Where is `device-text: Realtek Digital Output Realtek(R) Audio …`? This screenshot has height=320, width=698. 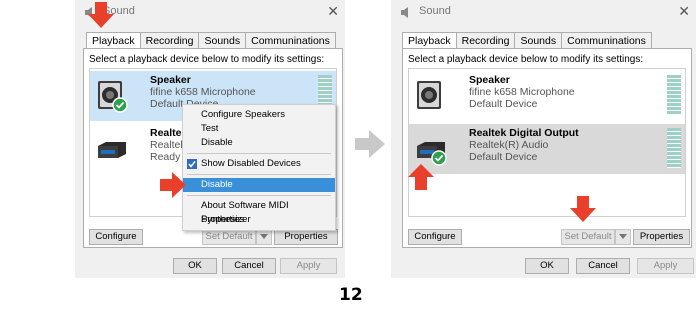
device-text: Realtek Digital Output Realtek(R) Audio … is located at coordinates (524, 145).